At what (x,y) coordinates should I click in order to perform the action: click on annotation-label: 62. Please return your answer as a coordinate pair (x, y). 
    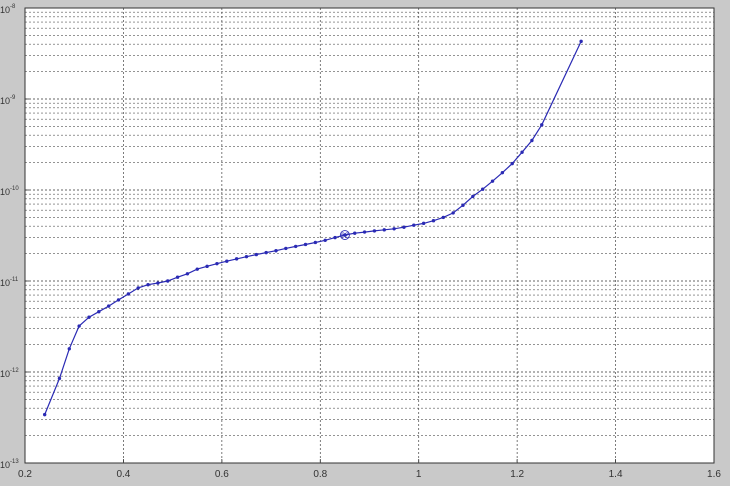
    Looking at the image, I should click on (345, 236).